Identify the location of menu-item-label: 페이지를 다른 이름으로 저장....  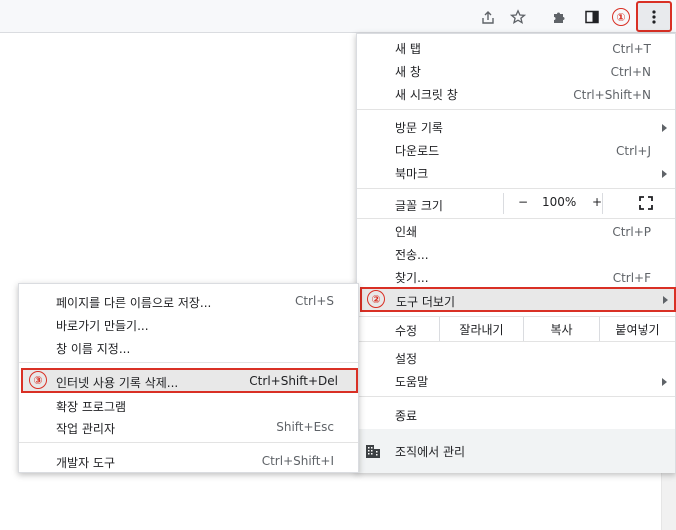
(134, 303).